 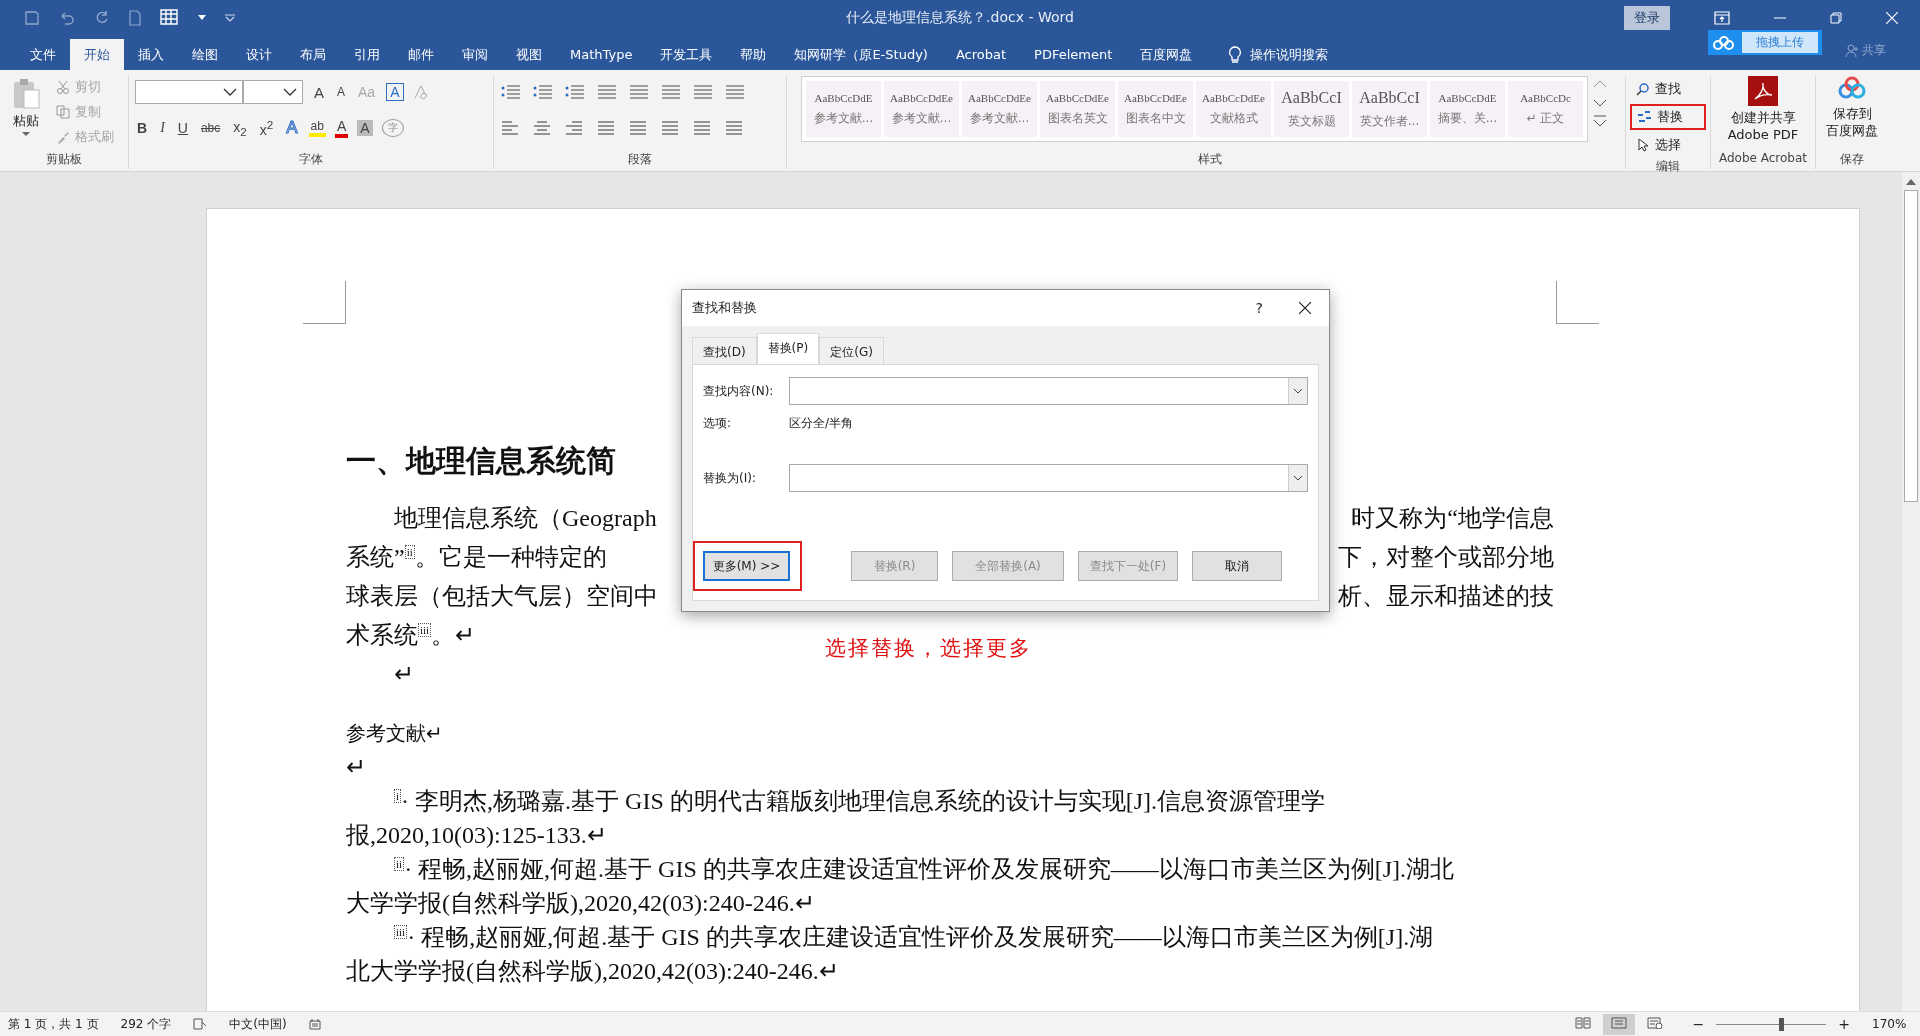 What do you see at coordinates (1155, 109) in the screenshot?
I see `style-tile: AaBbCcDdEe 图表名中文` at bounding box center [1155, 109].